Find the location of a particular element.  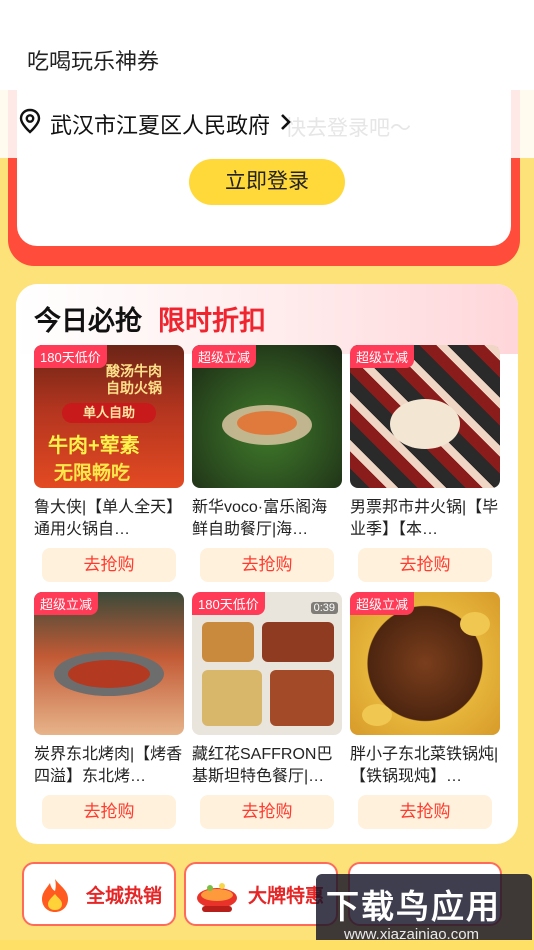

hot-sale-label: 全城热销 is located at coordinates (124, 896).